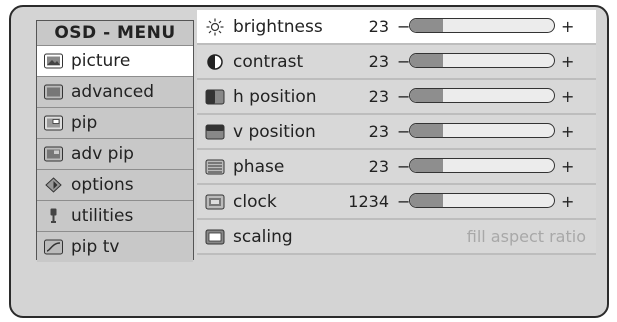 This screenshot has width=617, height=322. What do you see at coordinates (102, 216) in the screenshot?
I see `menu-item-label: utilities` at bounding box center [102, 216].